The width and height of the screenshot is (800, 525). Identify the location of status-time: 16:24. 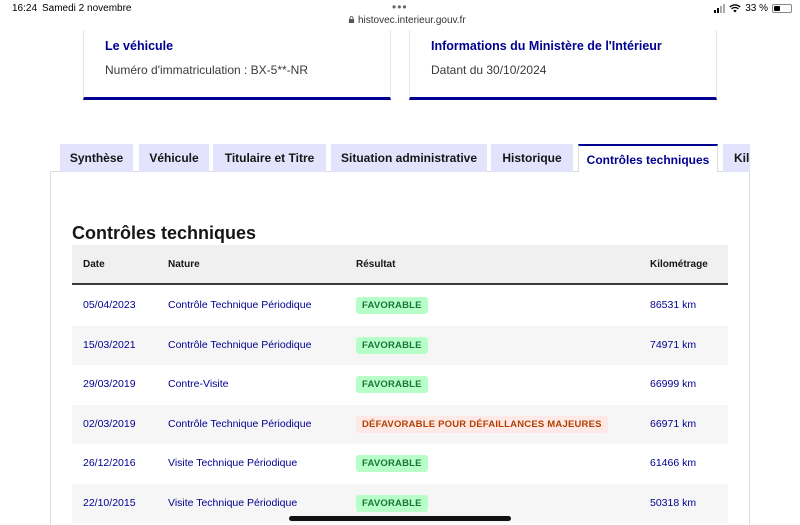
(25, 8).